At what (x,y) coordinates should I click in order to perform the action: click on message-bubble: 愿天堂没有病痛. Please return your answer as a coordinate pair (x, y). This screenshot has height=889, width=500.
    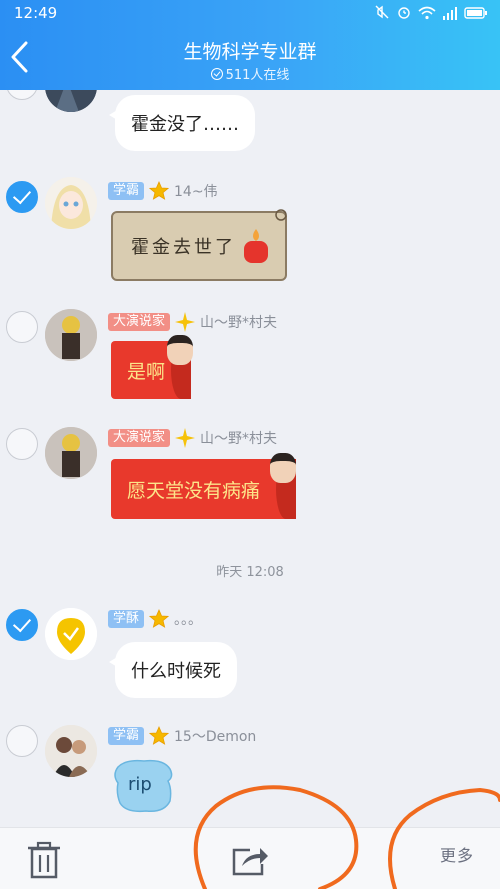
    Looking at the image, I should click on (203, 486).